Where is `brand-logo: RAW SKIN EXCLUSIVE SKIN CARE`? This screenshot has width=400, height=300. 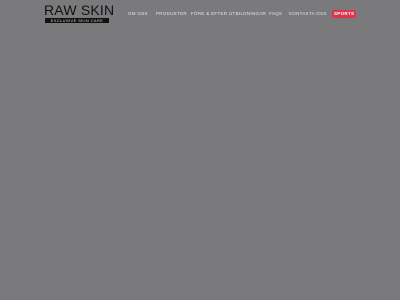
brand-logo: RAW SKIN EXCLUSIVE SKIN CARE is located at coordinates (79, 12).